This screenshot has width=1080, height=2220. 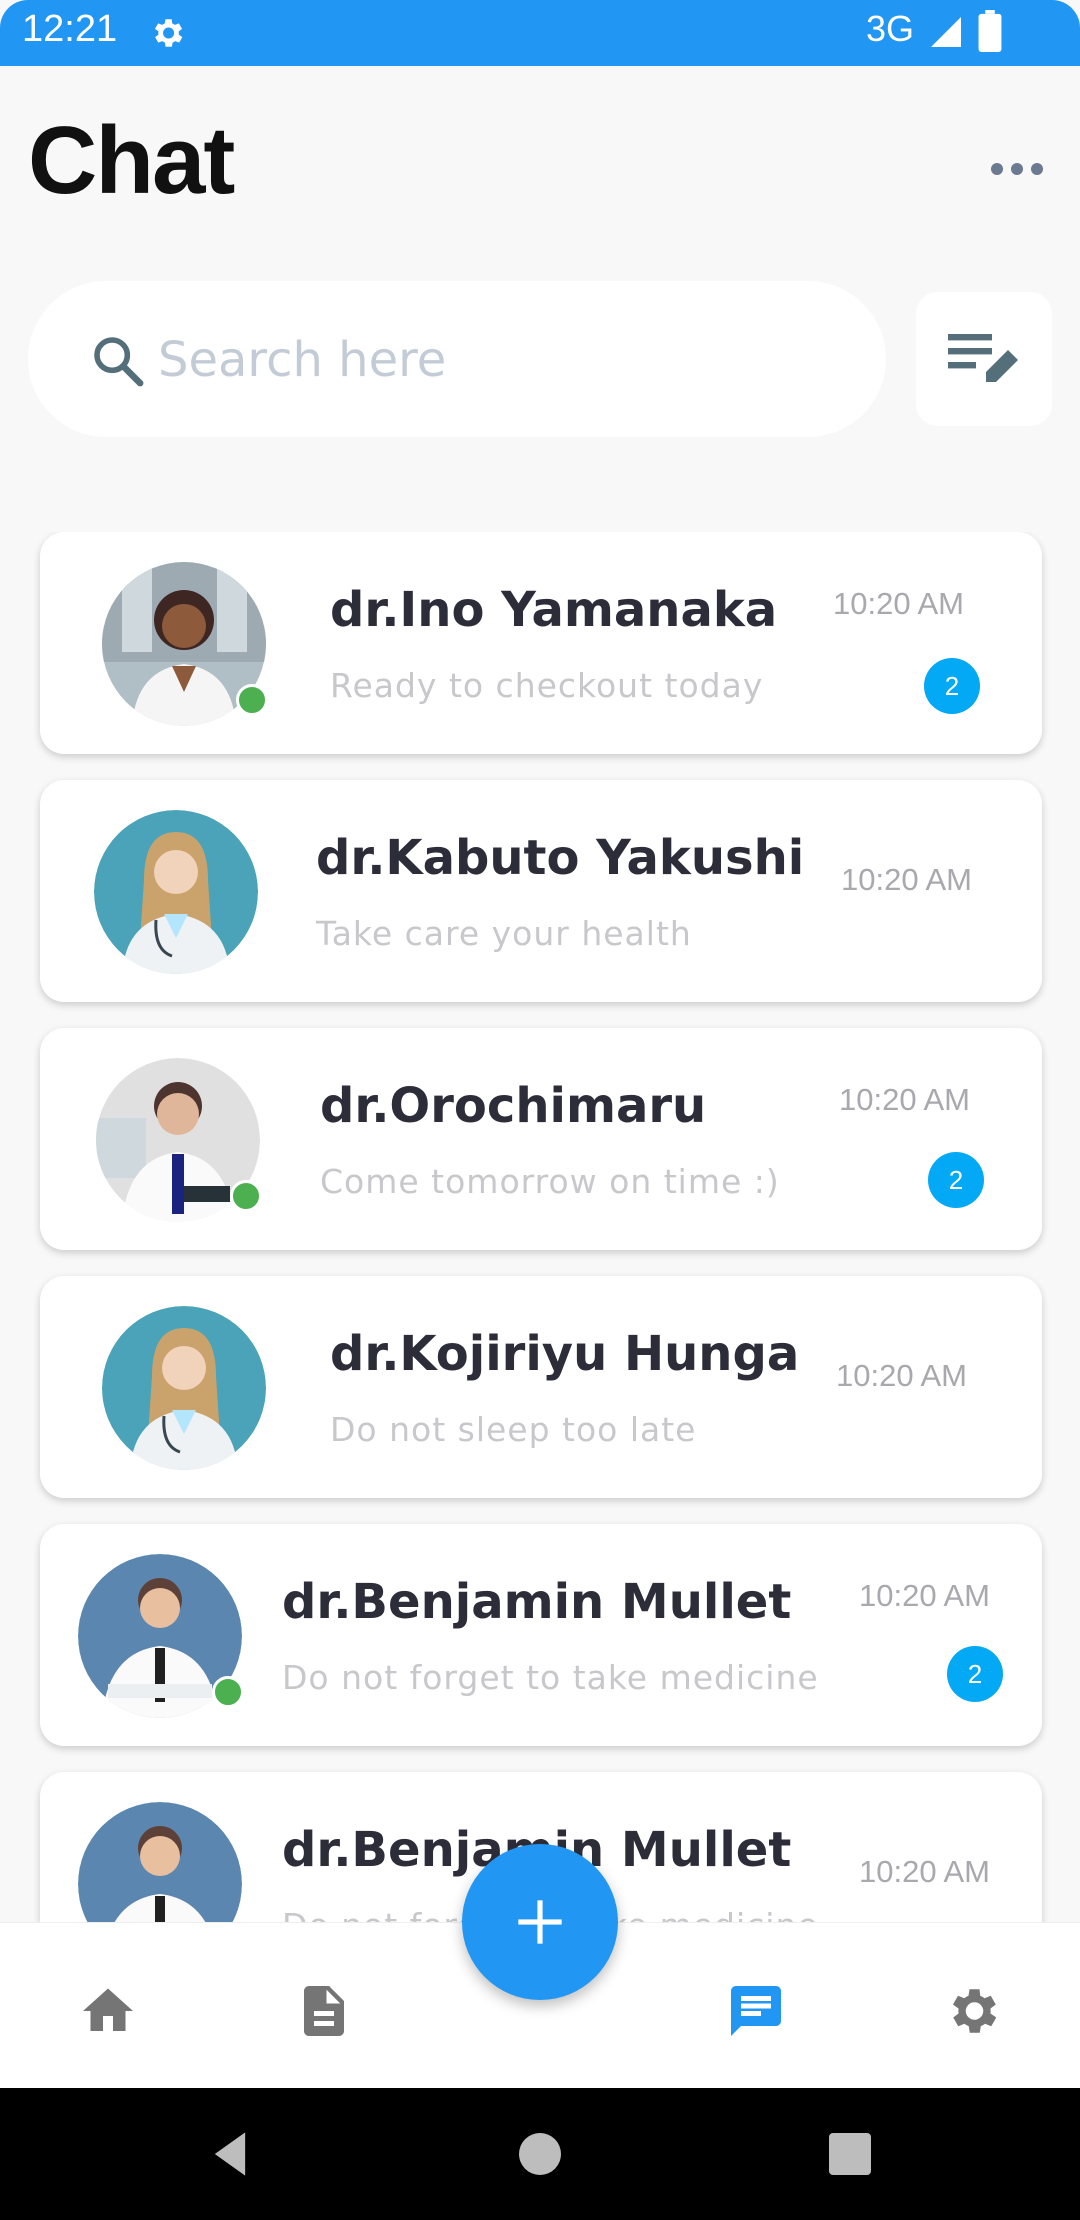 I want to click on system-nav-bar, so click(x=540, y=2154).